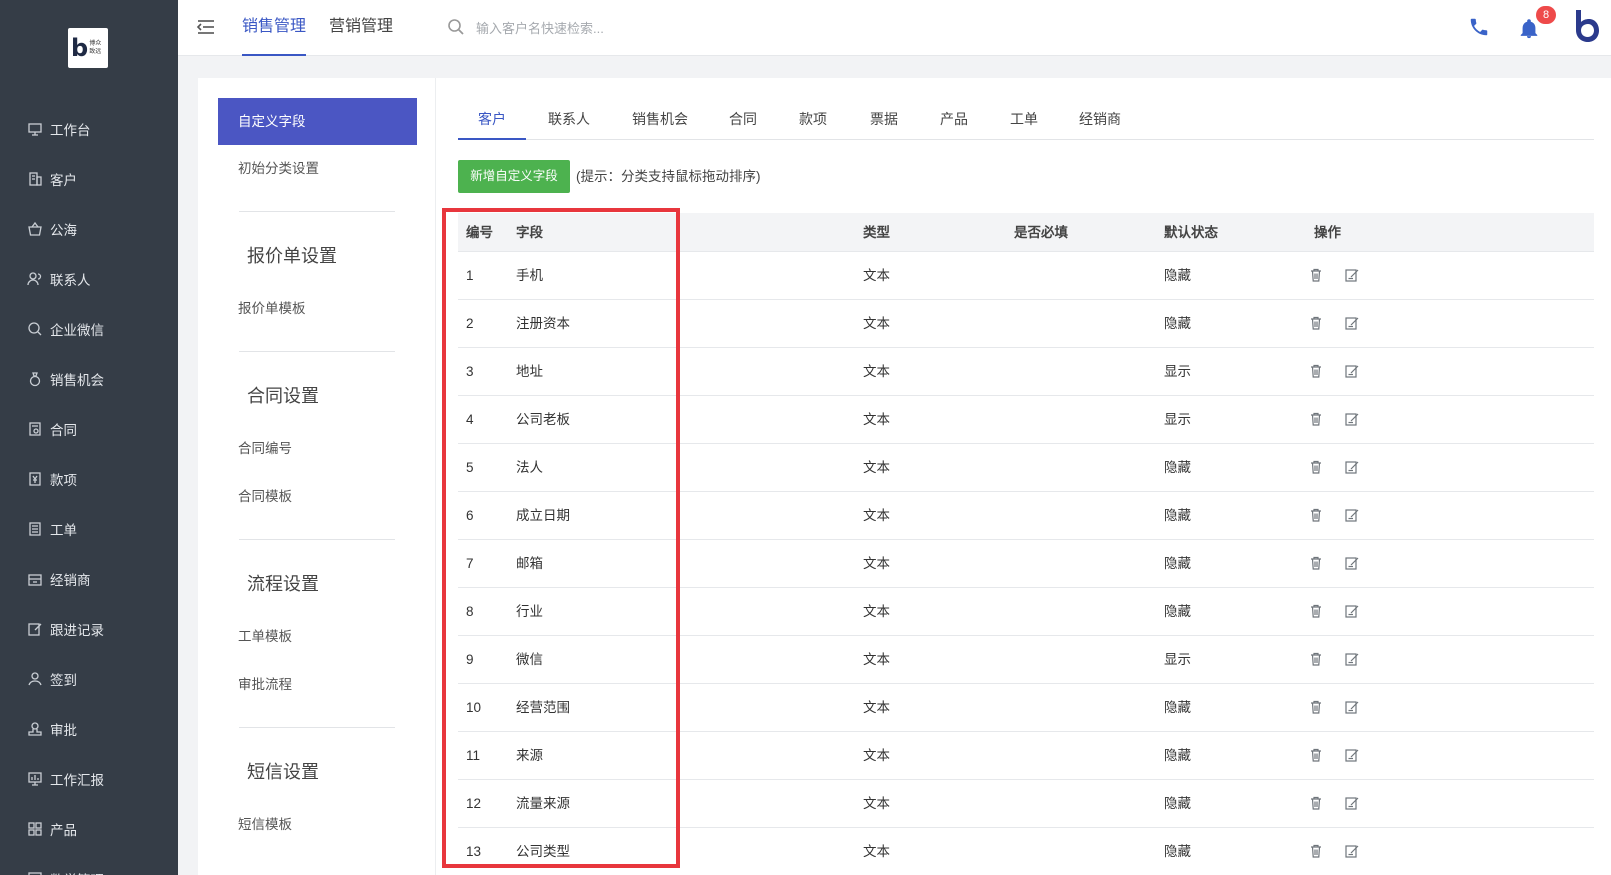 The height and width of the screenshot is (875, 1611). I want to click on logo-letter: b, so click(80, 48).